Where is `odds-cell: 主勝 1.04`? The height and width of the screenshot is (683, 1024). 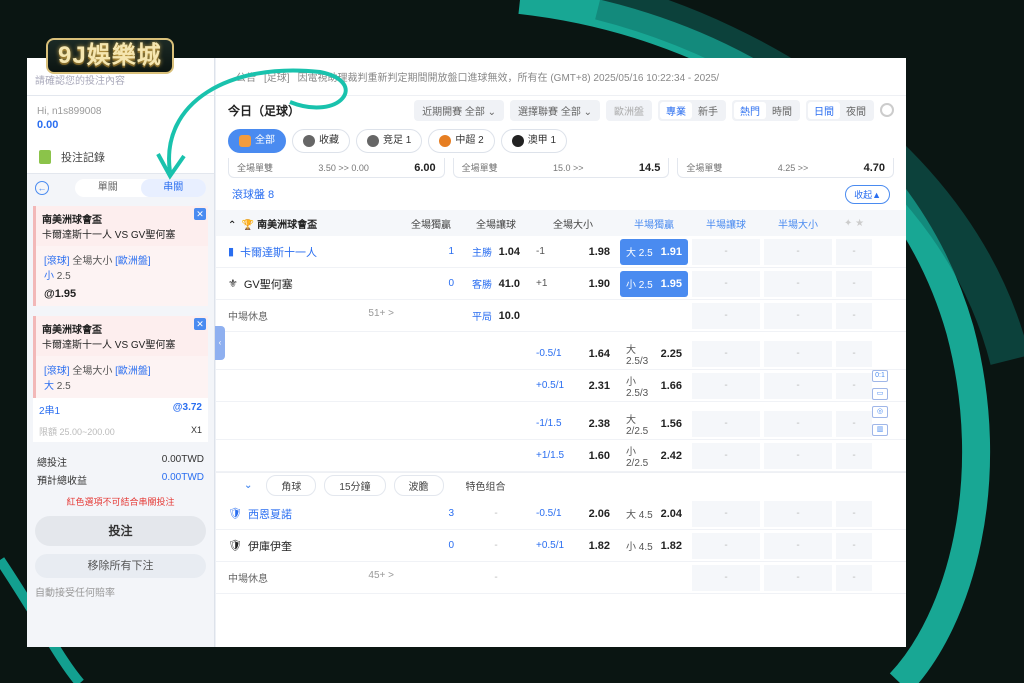 odds-cell: 主勝 1.04 is located at coordinates (496, 252).